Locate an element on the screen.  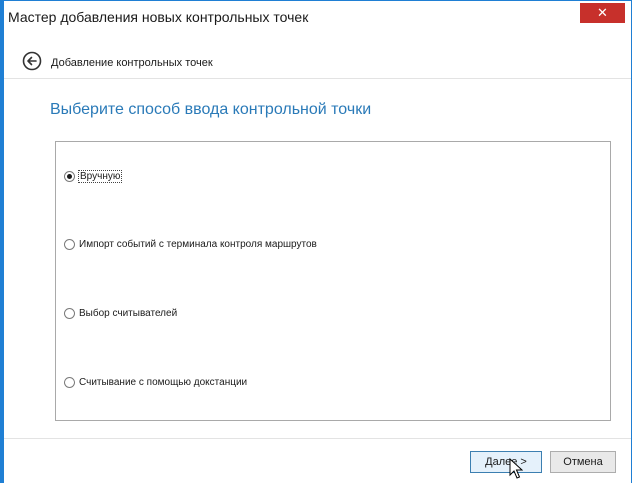
back-arrow-circle-icon is located at coordinates (32, 61).